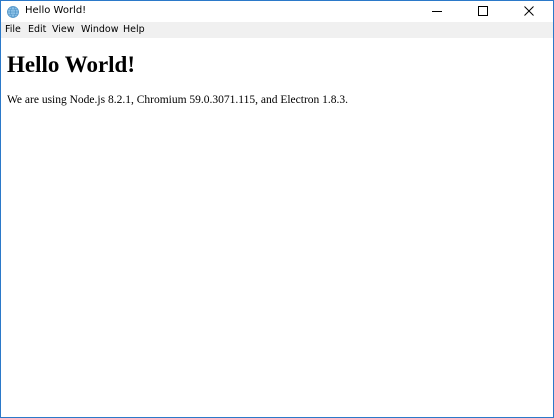 The image size is (554, 418). What do you see at coordinates (63, 30) in the screenshot?
I see `menu-view: View` at bounding box center [63, 30].